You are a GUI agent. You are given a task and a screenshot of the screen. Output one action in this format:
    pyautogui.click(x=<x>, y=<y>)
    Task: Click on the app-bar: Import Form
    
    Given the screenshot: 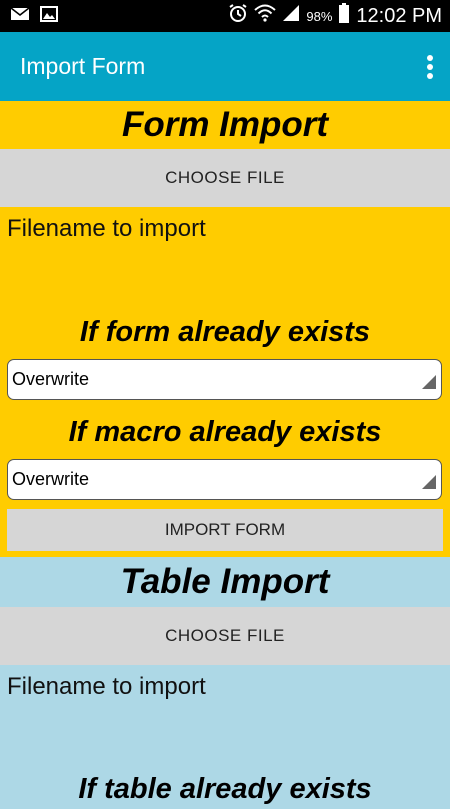 What is the action you would take?
    pyautogui.click(x=225, y=66)
    